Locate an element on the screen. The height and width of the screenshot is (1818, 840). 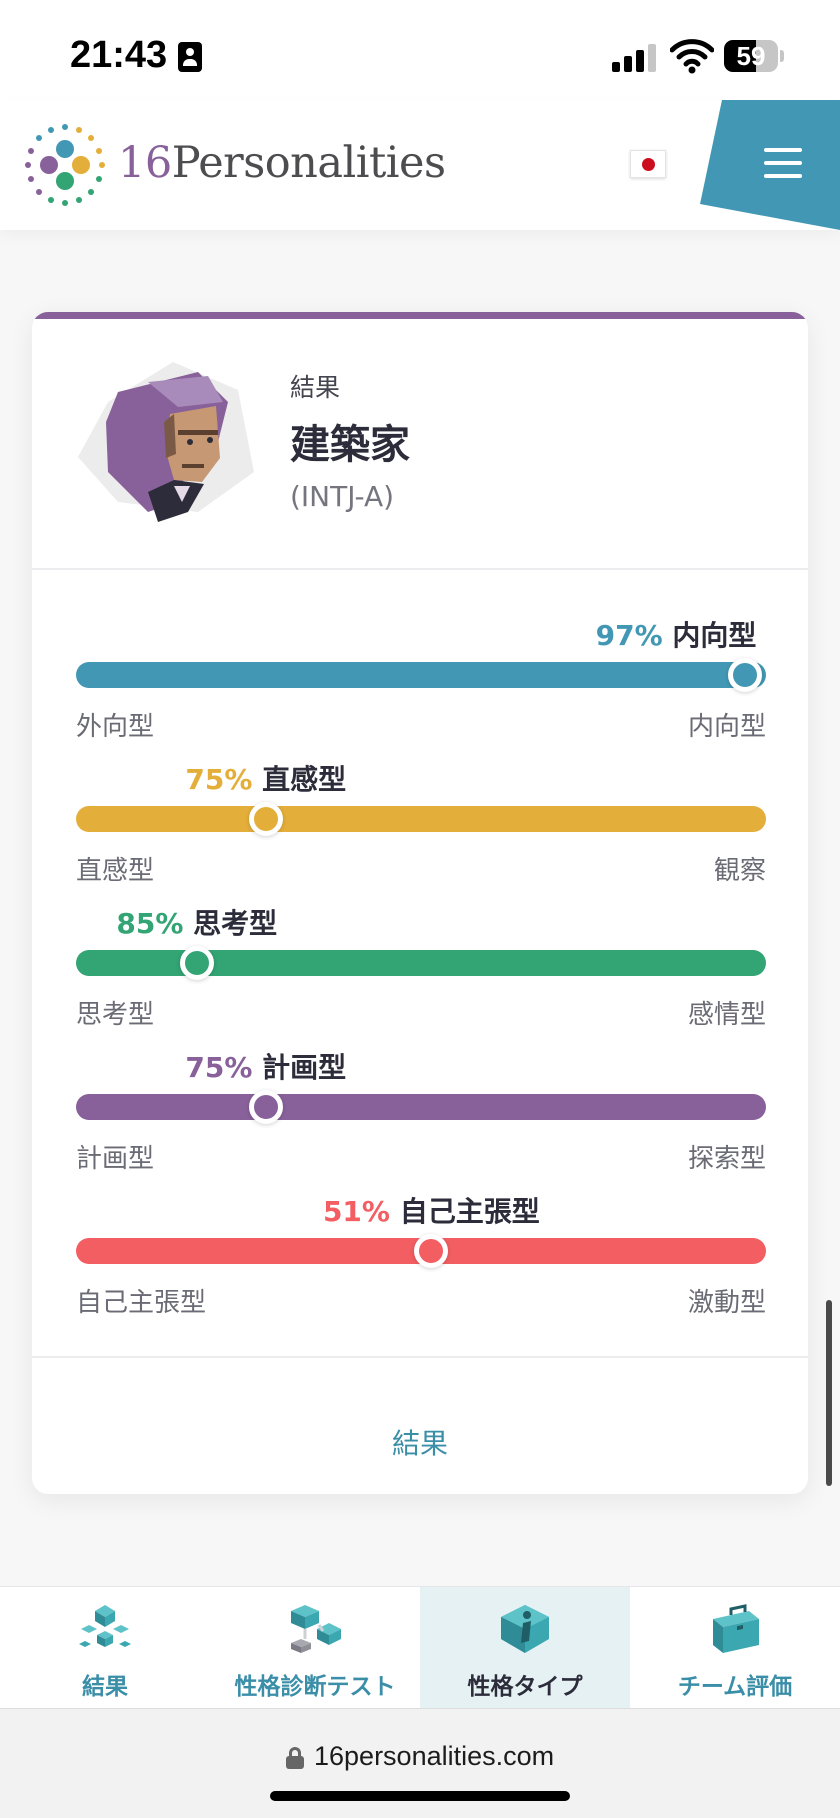
wifi-icon is located at coordinates (692, 56).